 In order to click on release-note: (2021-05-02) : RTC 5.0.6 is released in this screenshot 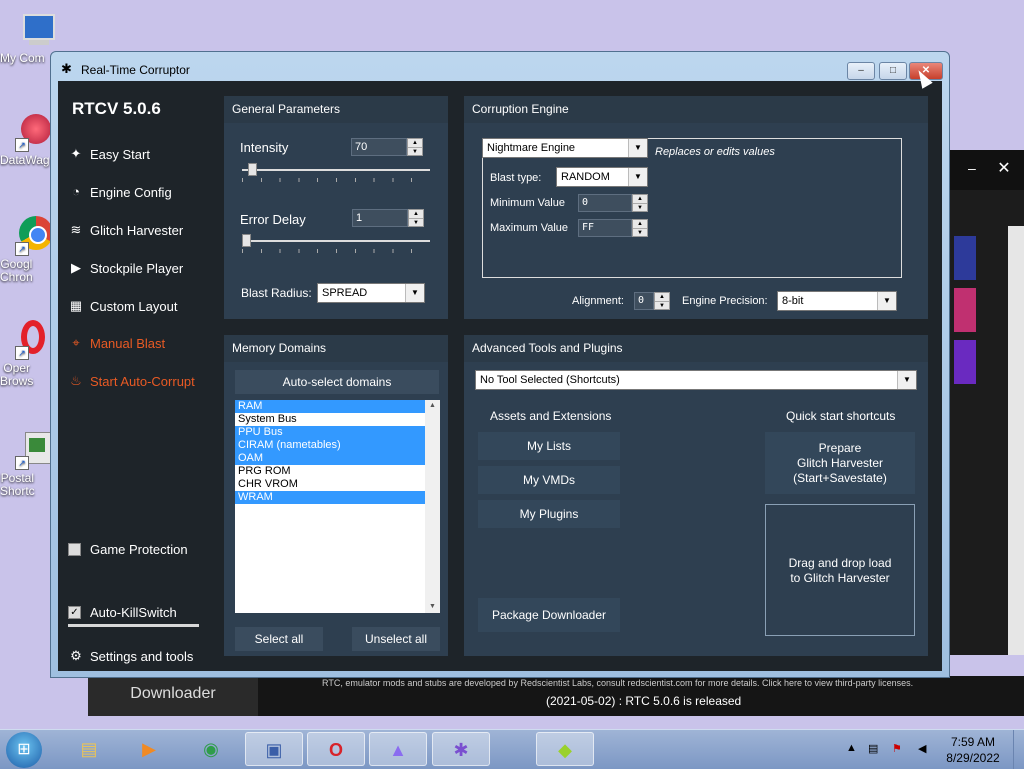, I will do `click(644, 701)`.